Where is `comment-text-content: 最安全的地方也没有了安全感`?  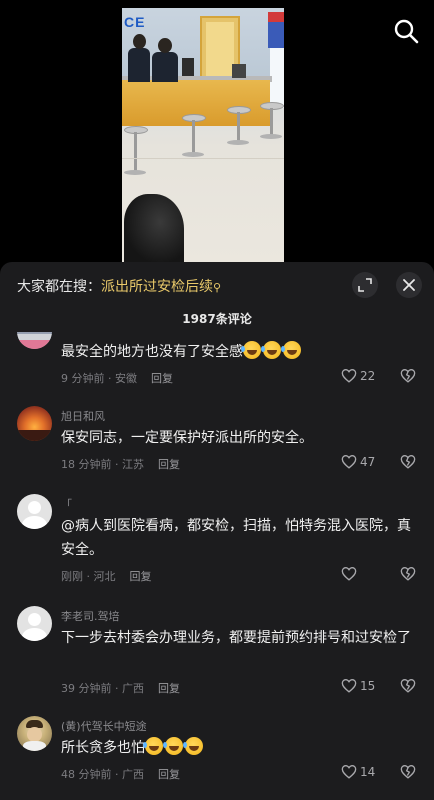
comment-text-content: 最安全的地方也没有了安全感 is located at coordinates (152, 352).